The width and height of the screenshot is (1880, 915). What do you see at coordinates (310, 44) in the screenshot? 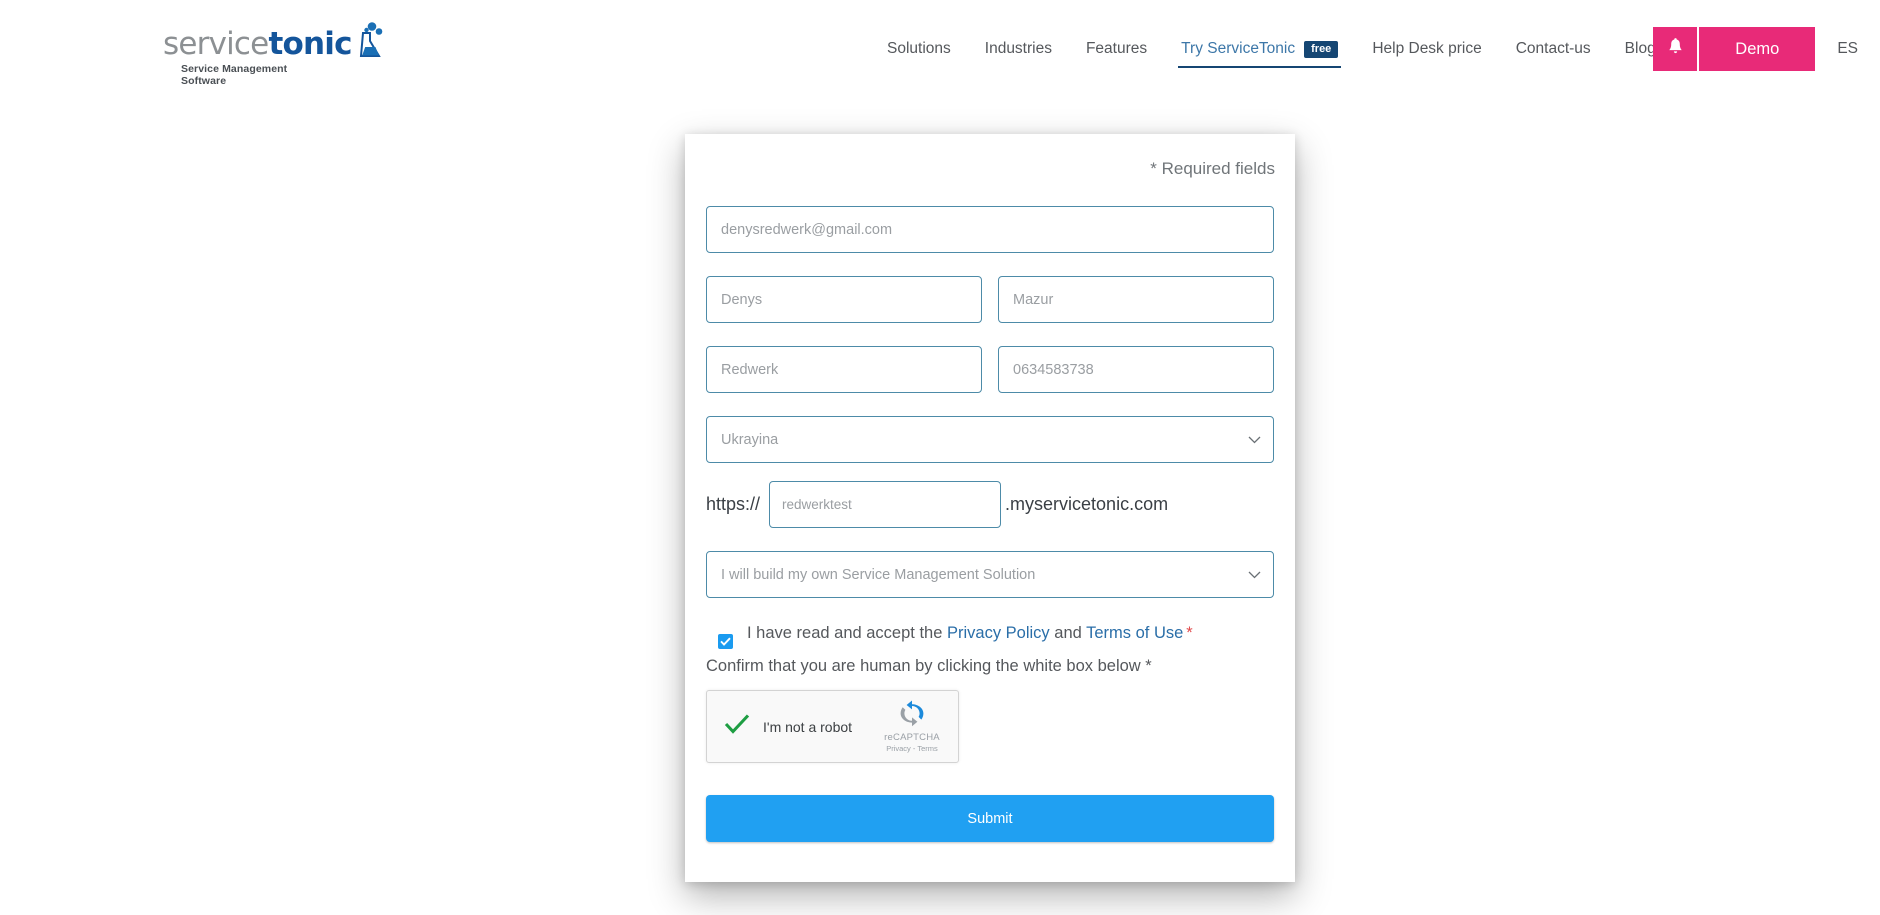
I see `logo-text-tonic: tonic` at bounding box center [310, 44].